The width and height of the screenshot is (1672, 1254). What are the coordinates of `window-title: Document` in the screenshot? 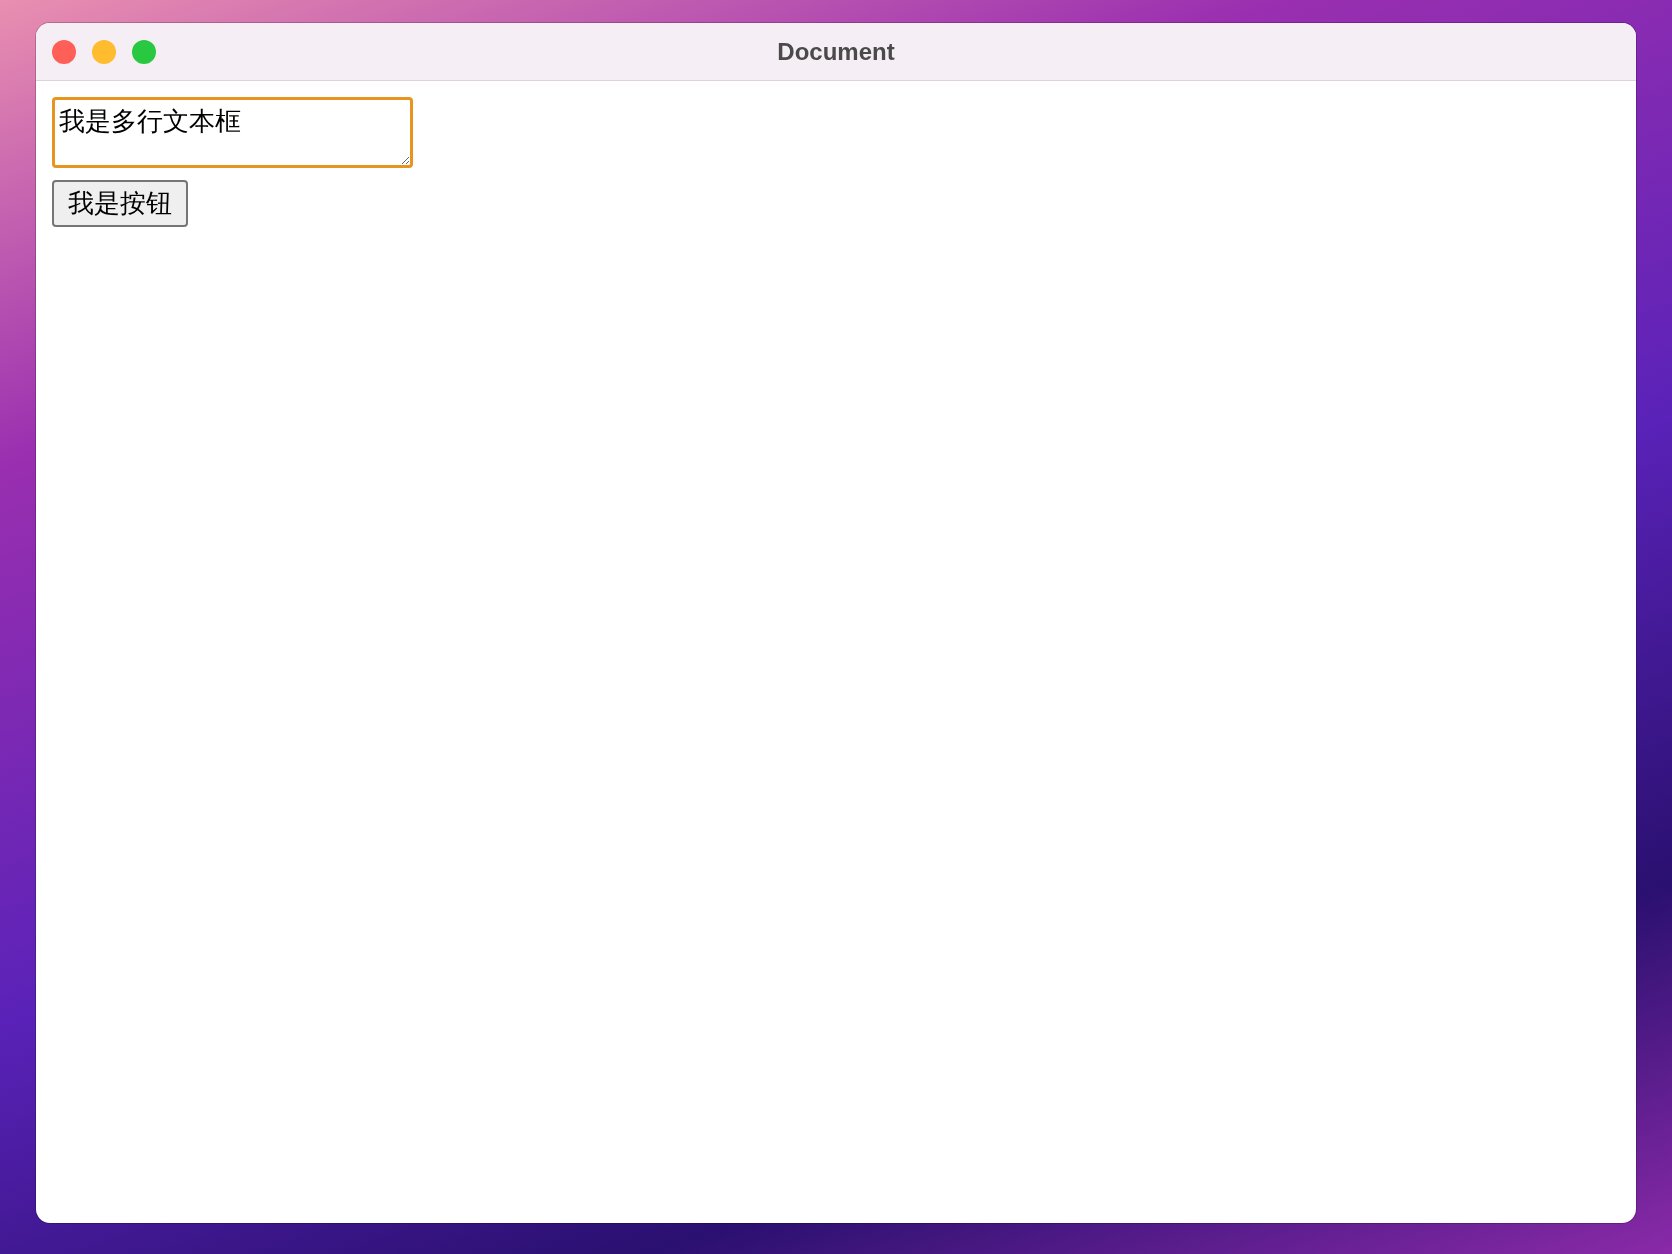 It's located at (836, 51).